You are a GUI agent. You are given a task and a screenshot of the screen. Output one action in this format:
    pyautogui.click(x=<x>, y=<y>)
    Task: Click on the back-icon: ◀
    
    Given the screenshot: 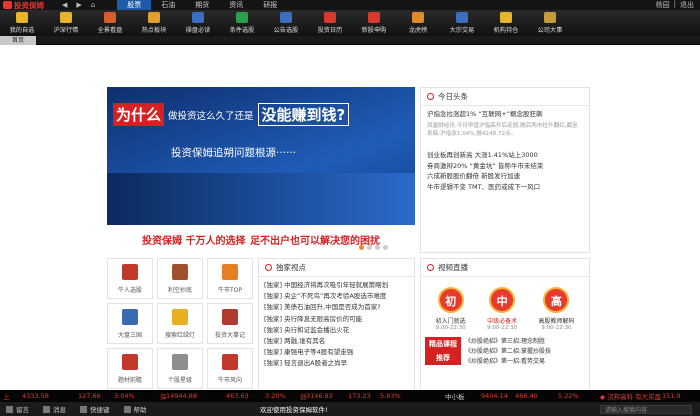 What is the action you would take?
    pyautogui.click(x=64, y=5)
    